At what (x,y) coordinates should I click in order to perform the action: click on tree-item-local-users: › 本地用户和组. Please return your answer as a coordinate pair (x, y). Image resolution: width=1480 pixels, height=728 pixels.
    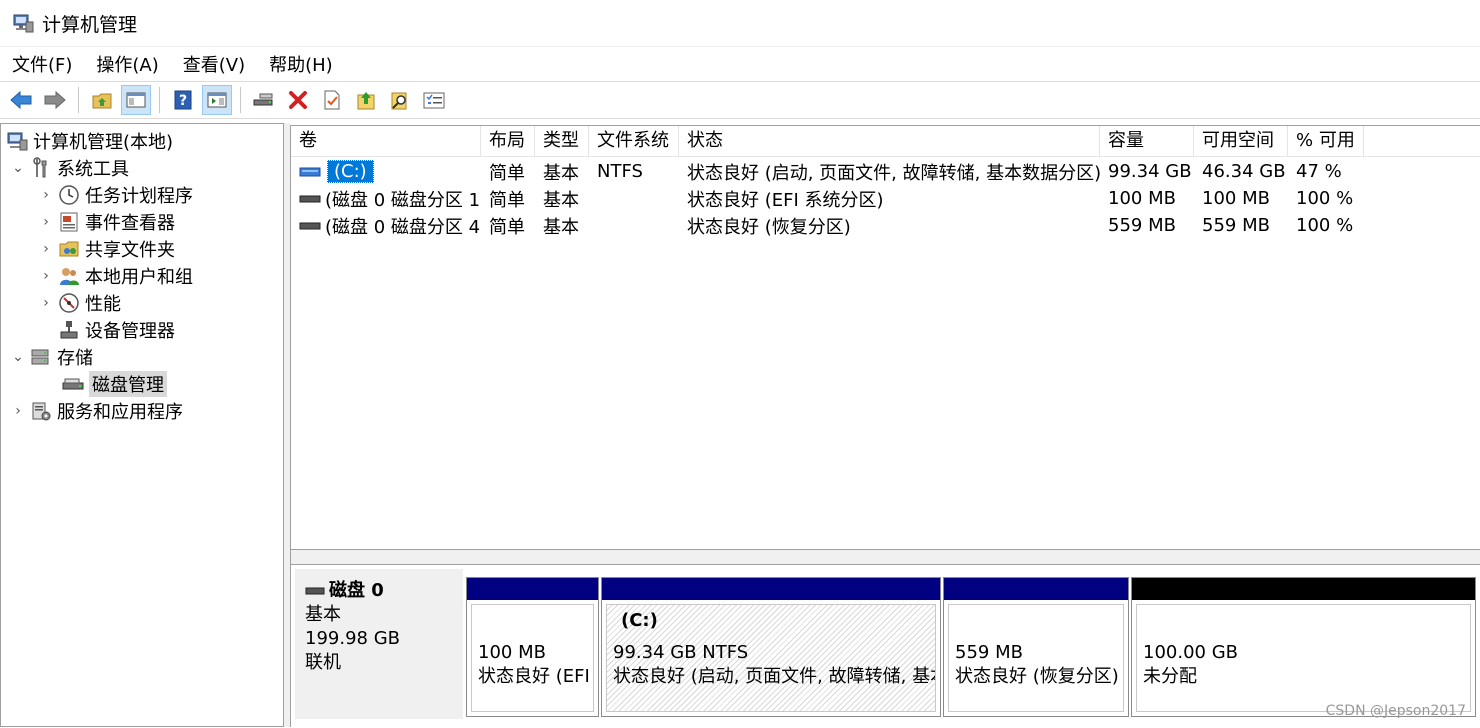
    Looking at the image, I should click on (116, 276).